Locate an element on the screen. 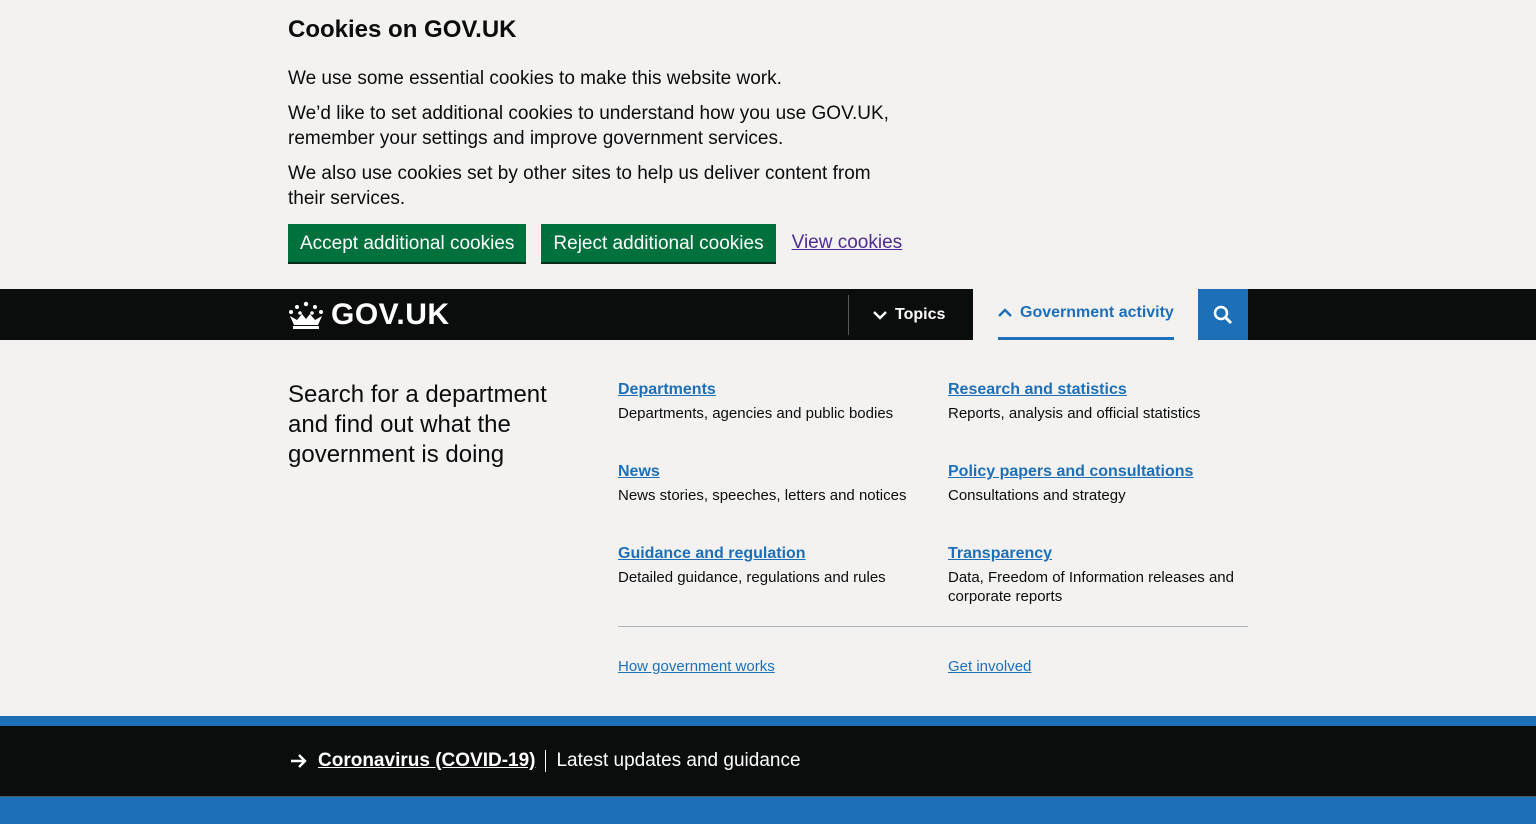  departments-link: Departments is located at coordinates (768, 390).